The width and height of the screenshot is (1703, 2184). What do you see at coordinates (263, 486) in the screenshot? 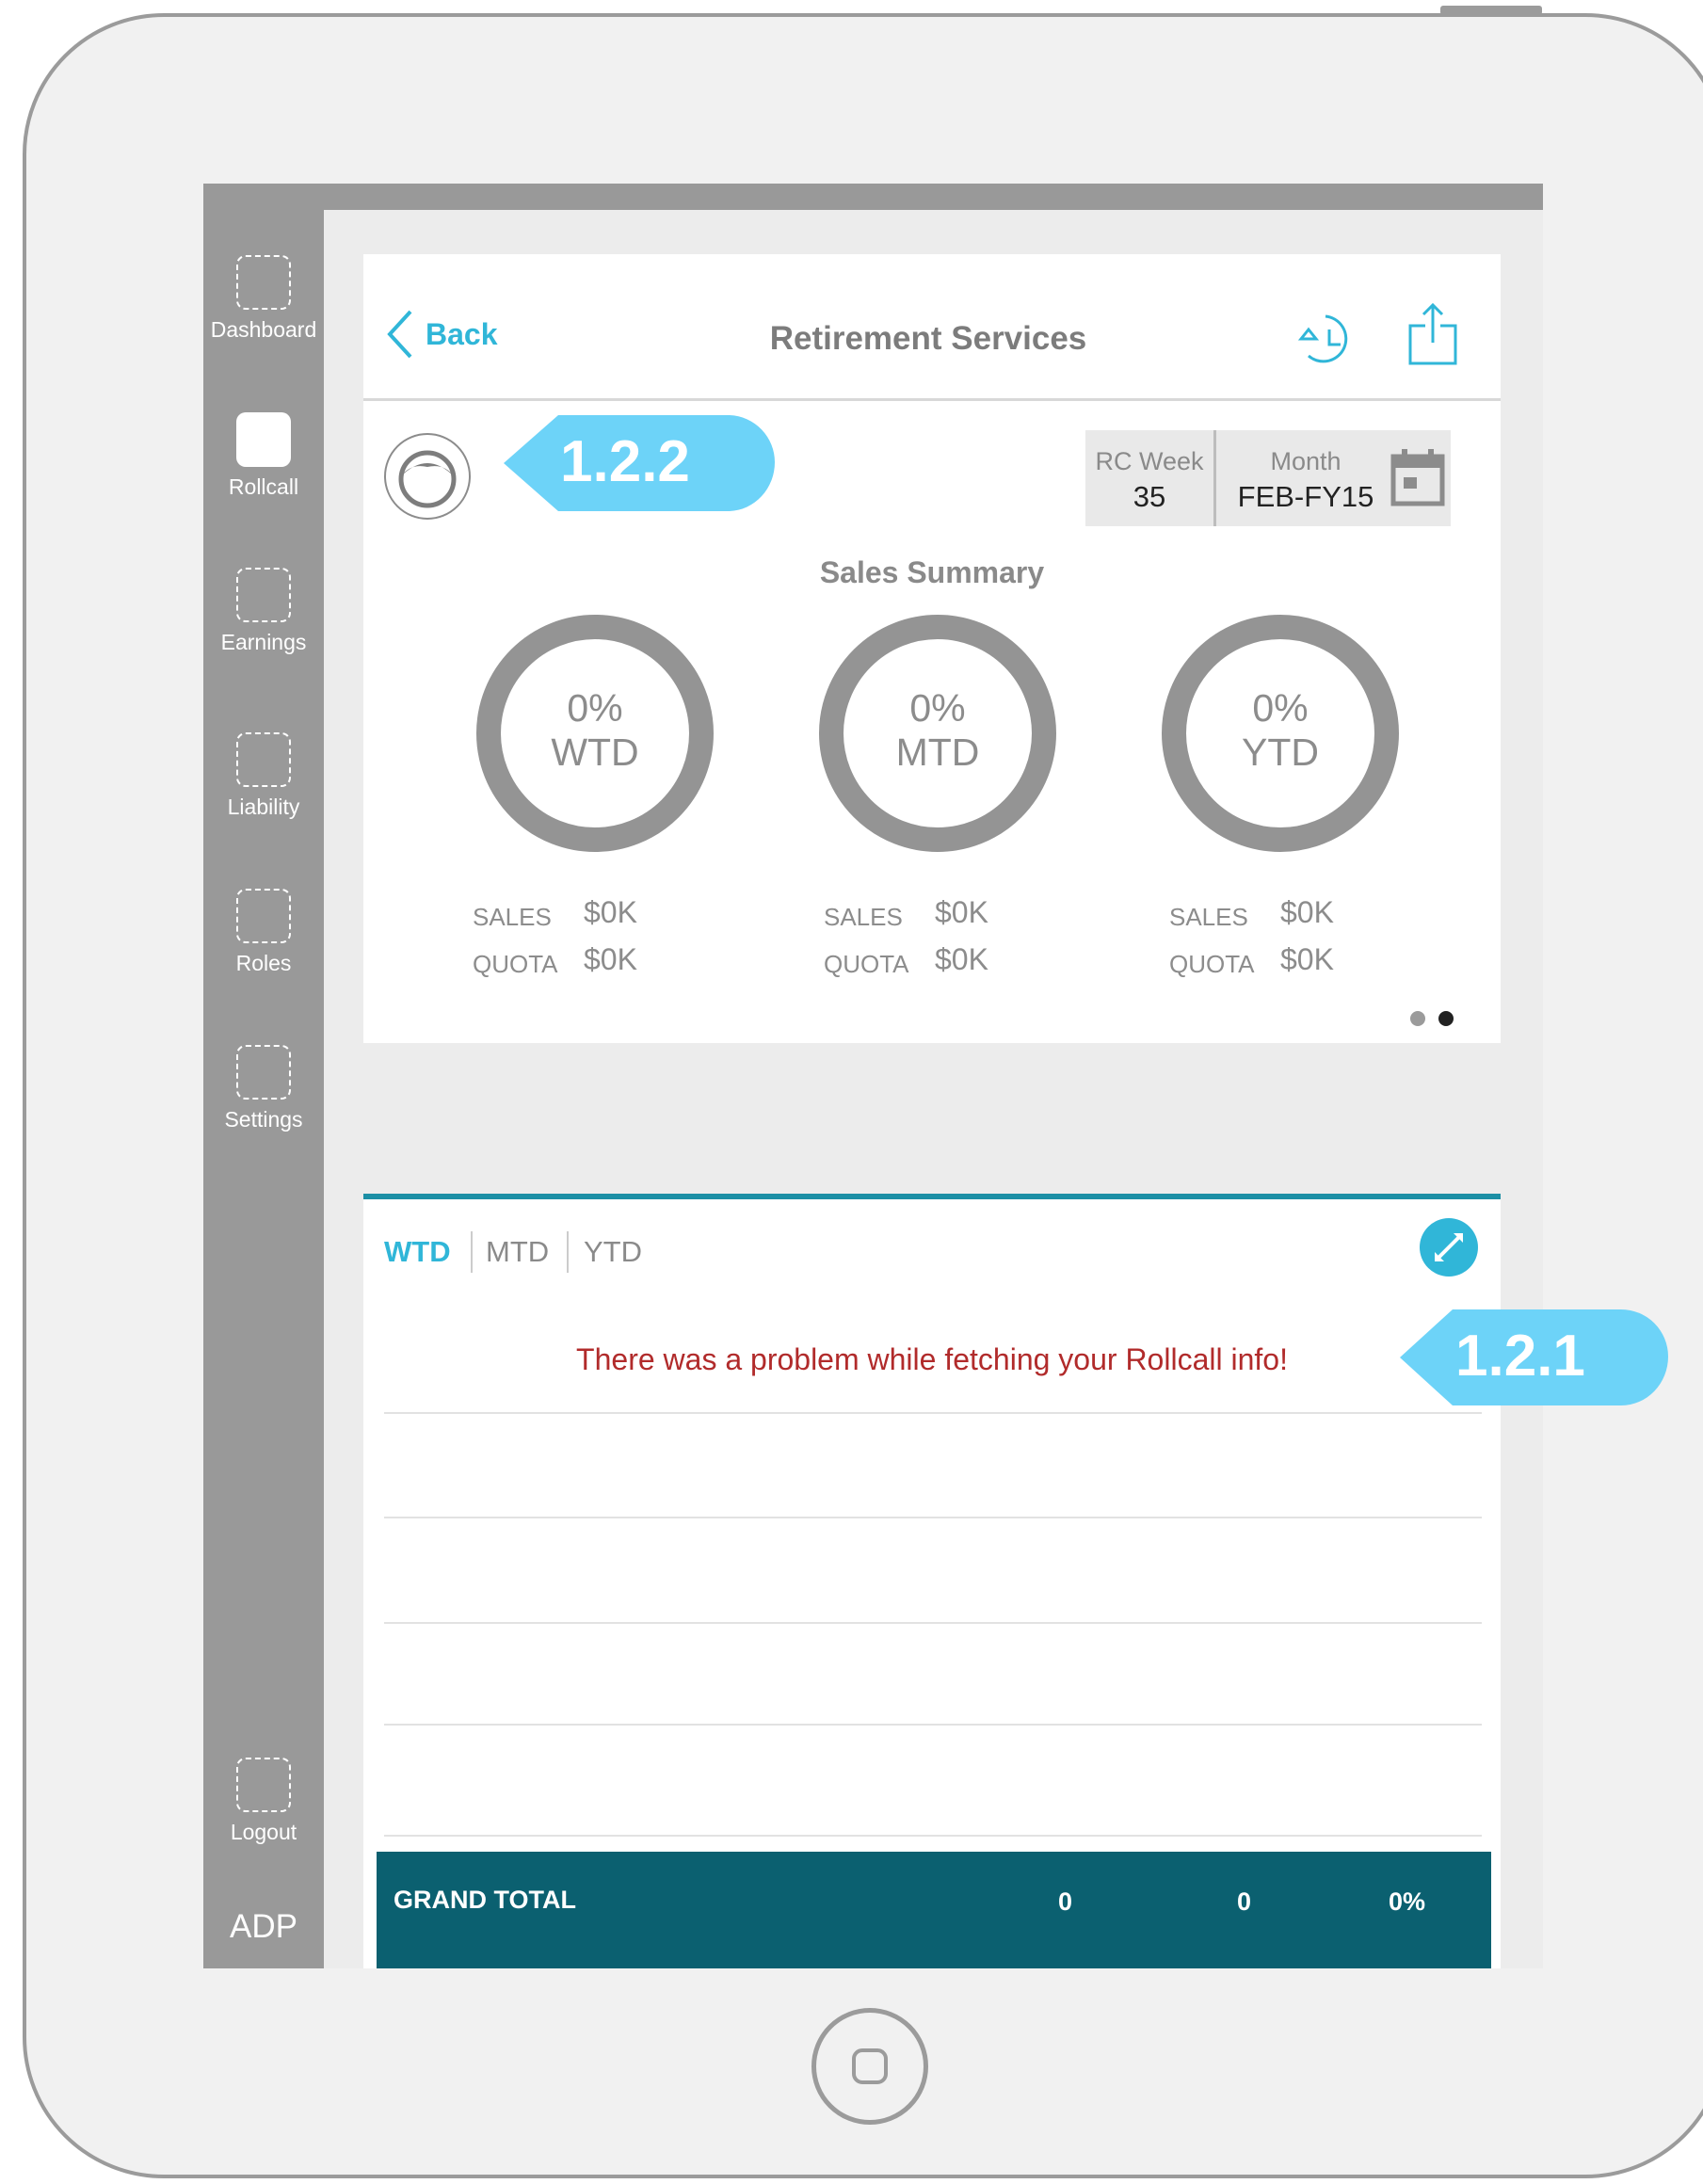
I see `sidebar-item-label: Rollcall` at bounding box center [263, 486].